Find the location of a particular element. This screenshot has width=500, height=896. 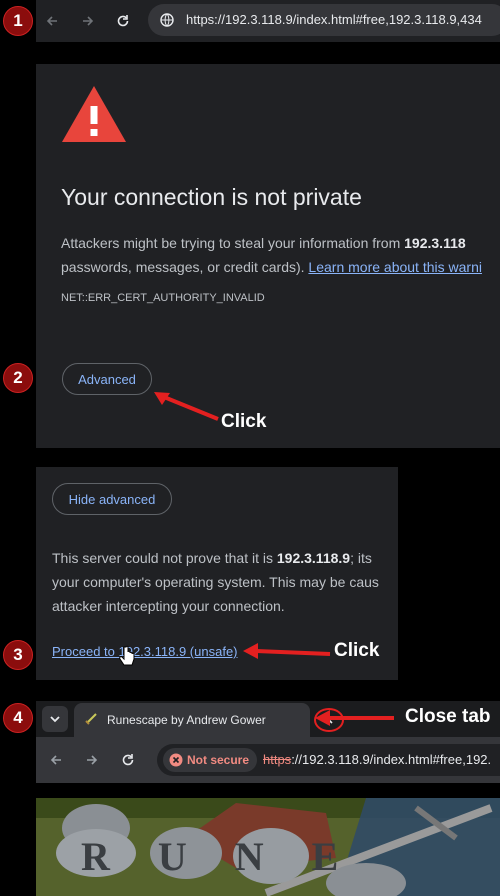

site-info-icon is located at coordinates (167, 20).